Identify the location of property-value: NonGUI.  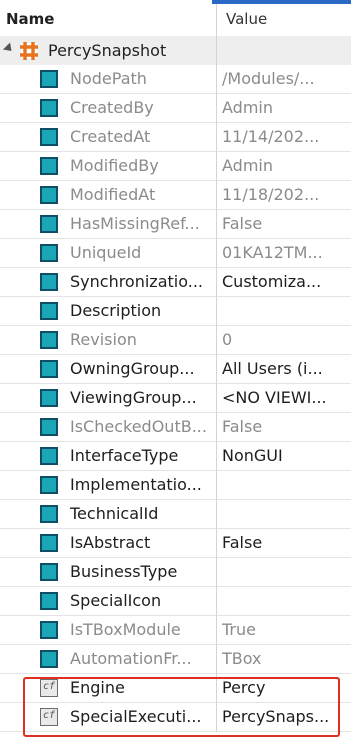
(284, 455).